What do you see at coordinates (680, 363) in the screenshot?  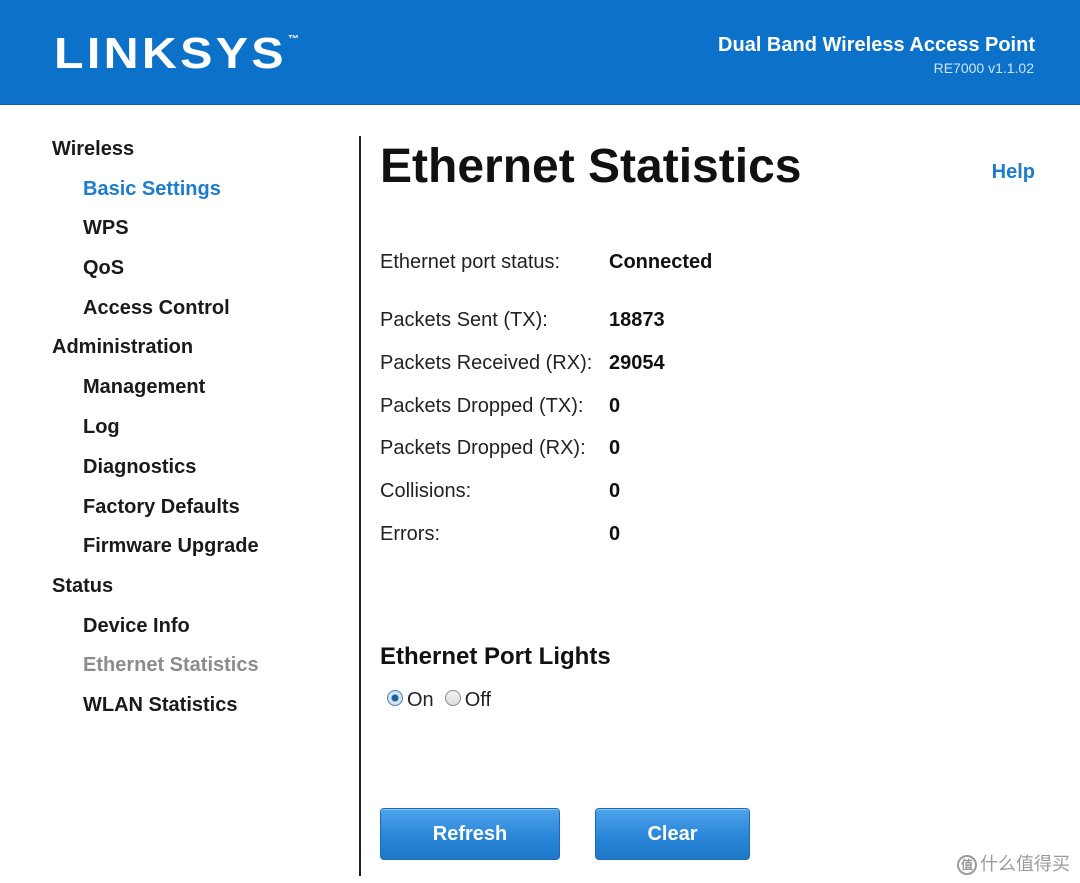 I see `stat-row-packets-received: Packets Received (RX): 29054` at bounding box center [680, 363].